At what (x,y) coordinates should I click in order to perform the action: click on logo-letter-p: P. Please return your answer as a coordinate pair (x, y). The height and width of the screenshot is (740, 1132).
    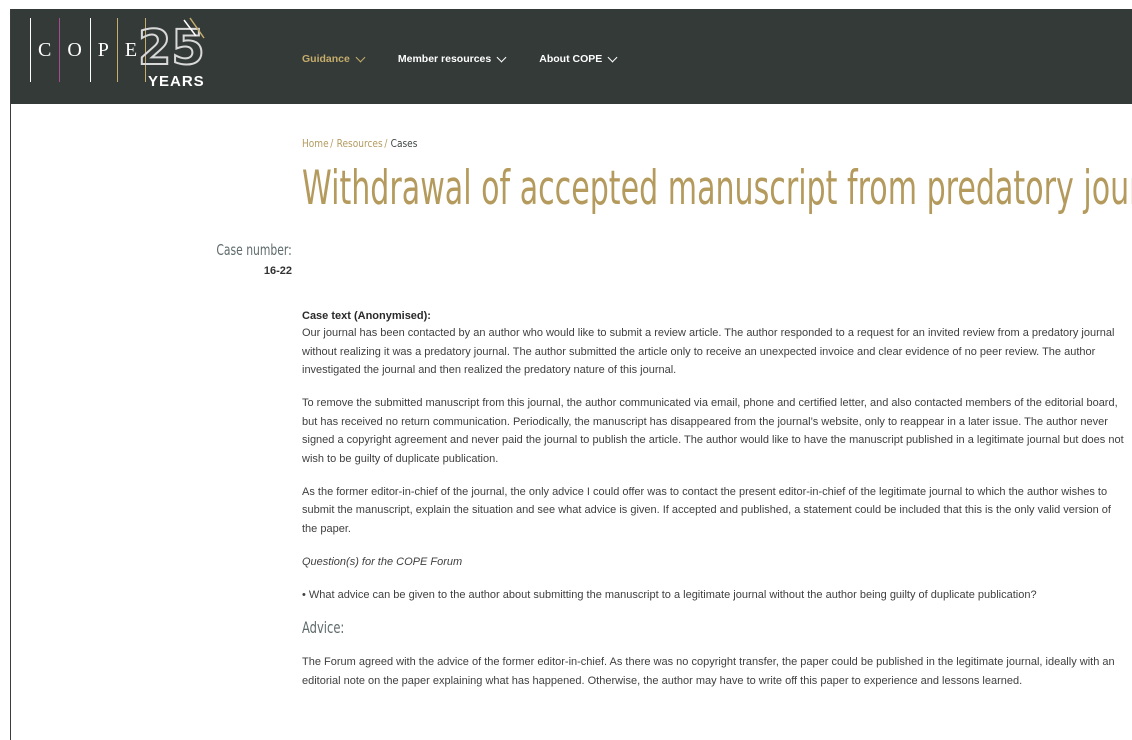
    Looking at the image, I should click on (103, 49).